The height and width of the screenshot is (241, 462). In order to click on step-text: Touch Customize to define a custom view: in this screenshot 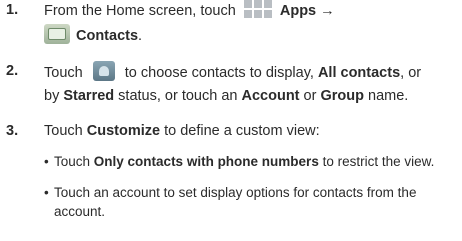, I will do `click(182, 131)`.